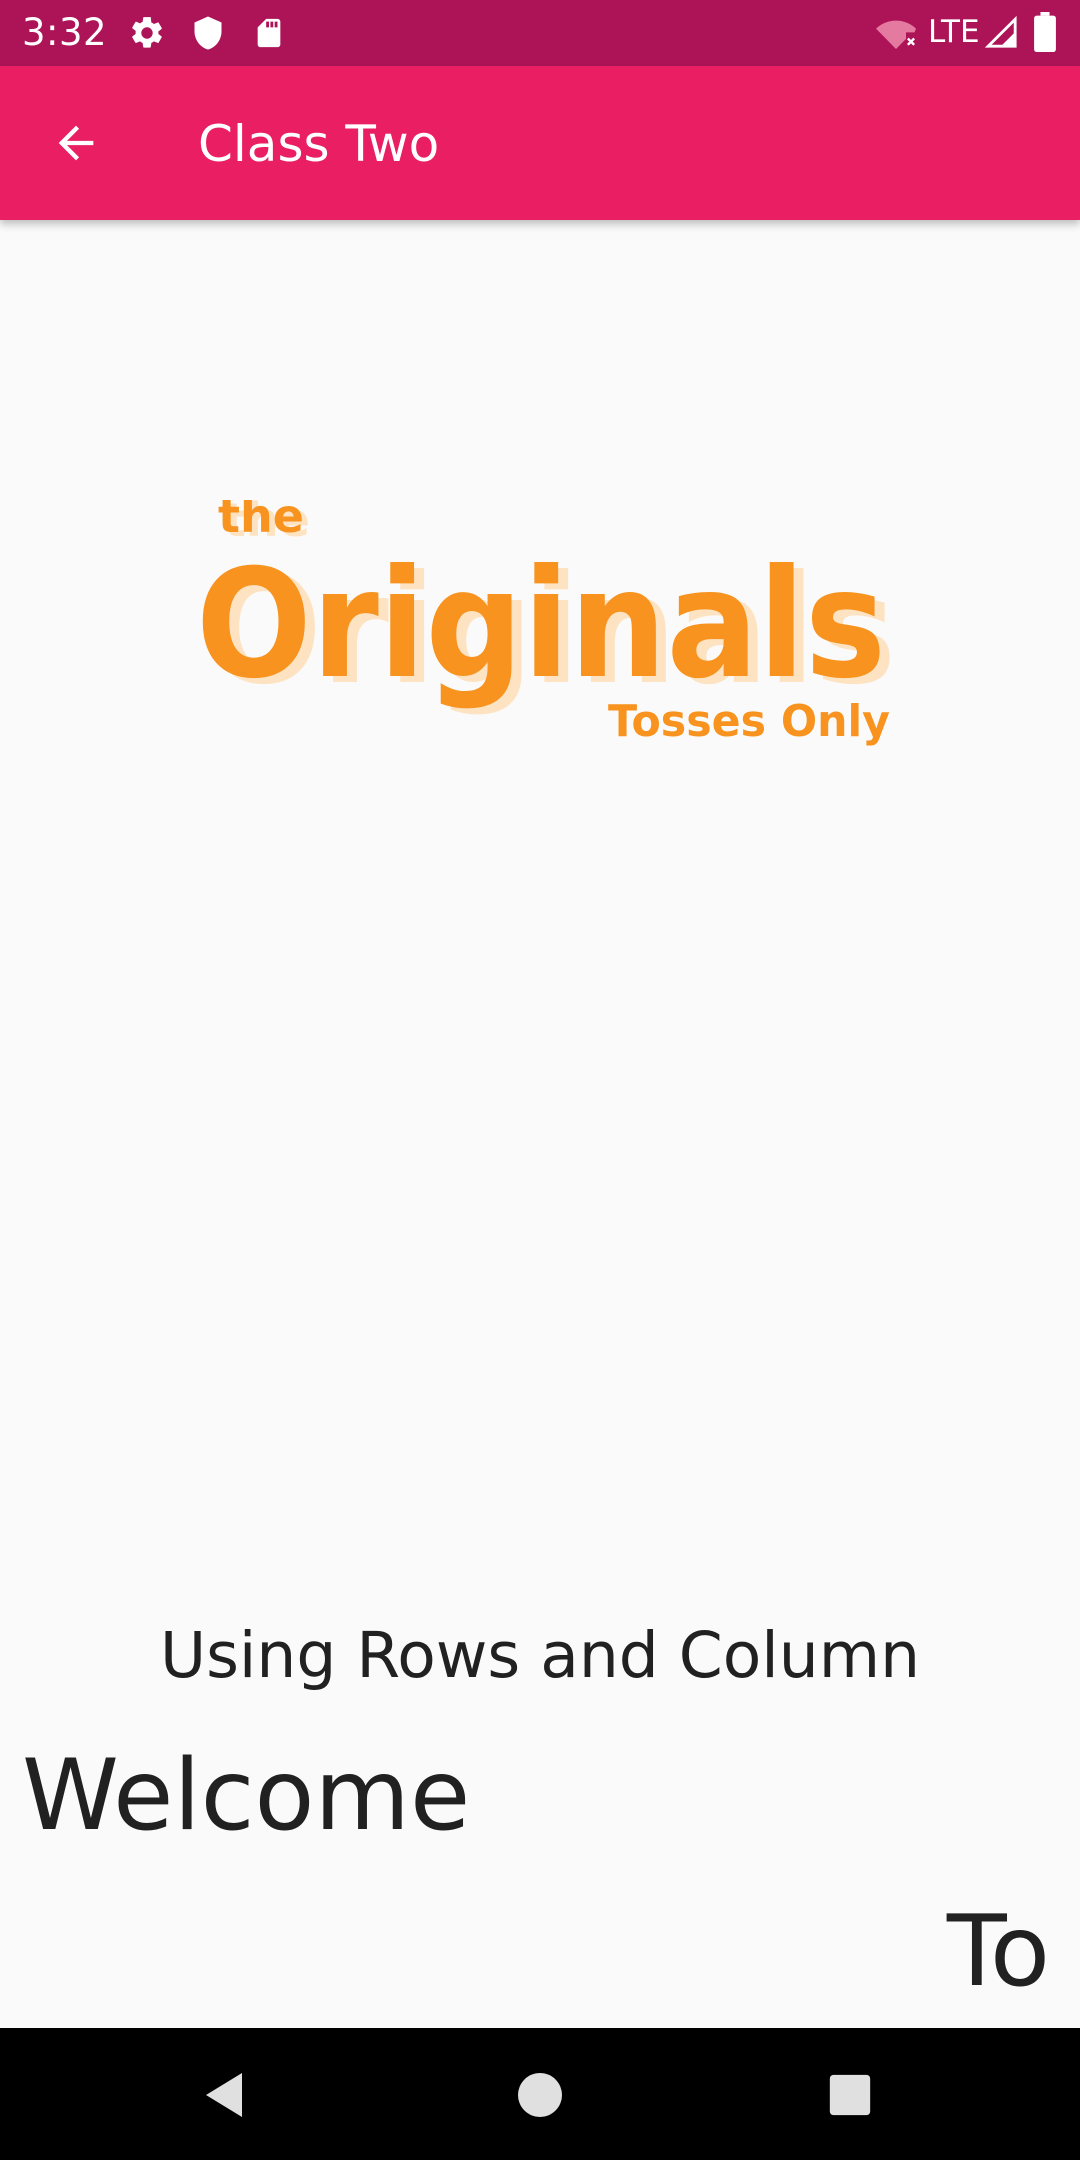 The height and width of the screenshot is (2160, 1080). I want to click on logo-tosses-only: Tosses Only, so click(749, 721).